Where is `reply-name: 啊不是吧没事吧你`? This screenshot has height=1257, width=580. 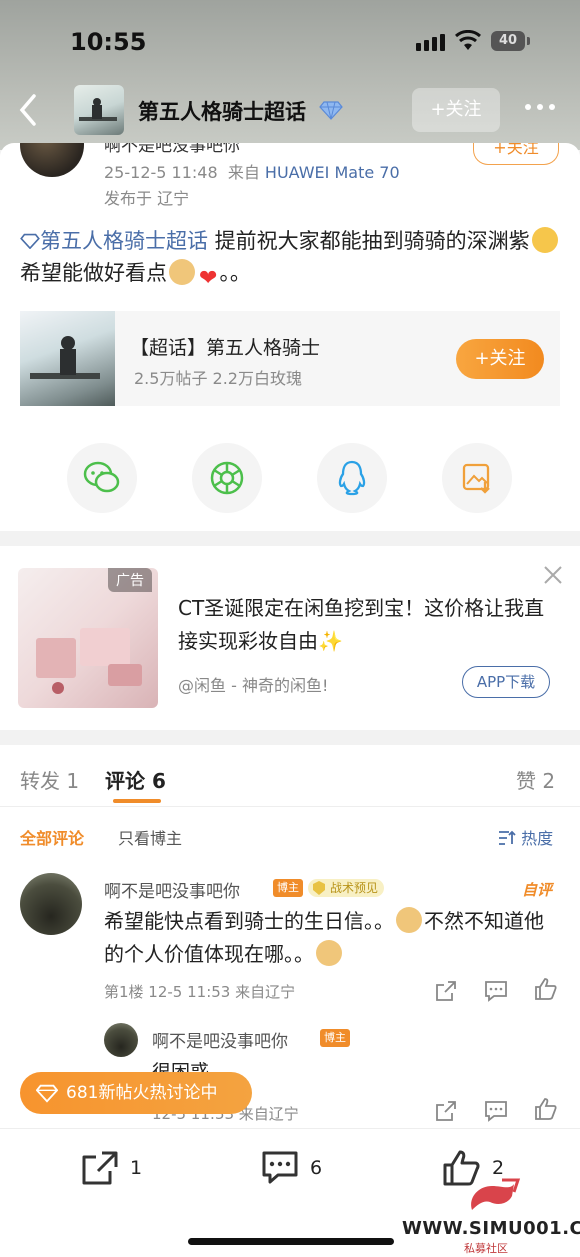
reply-name: 啊不是吧没事吧你 is located at coordinates (220, 1039).